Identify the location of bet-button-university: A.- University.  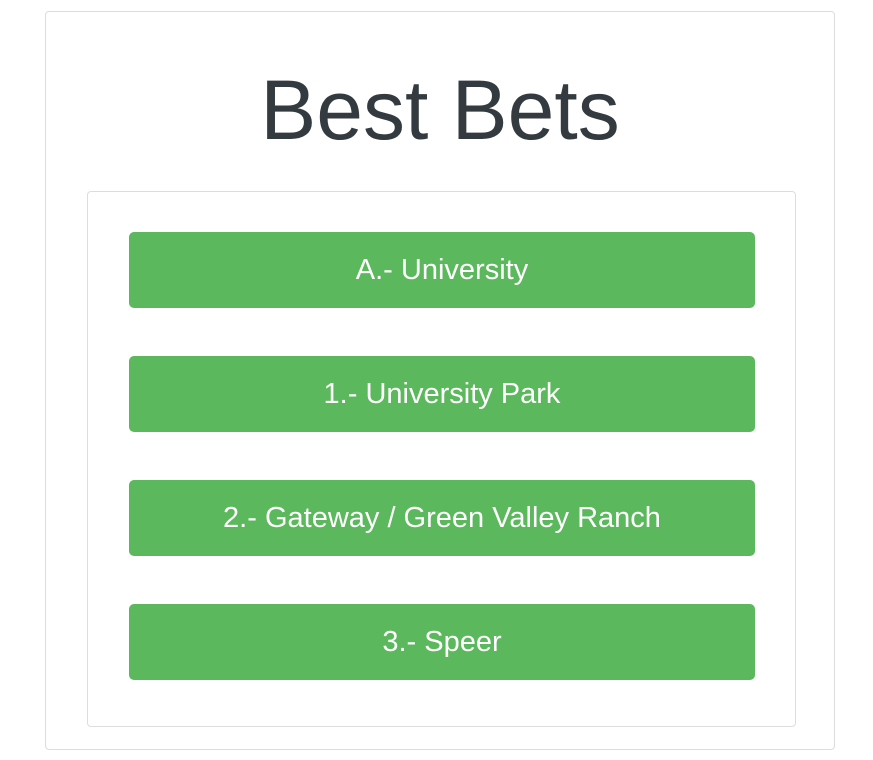
(442, 270).